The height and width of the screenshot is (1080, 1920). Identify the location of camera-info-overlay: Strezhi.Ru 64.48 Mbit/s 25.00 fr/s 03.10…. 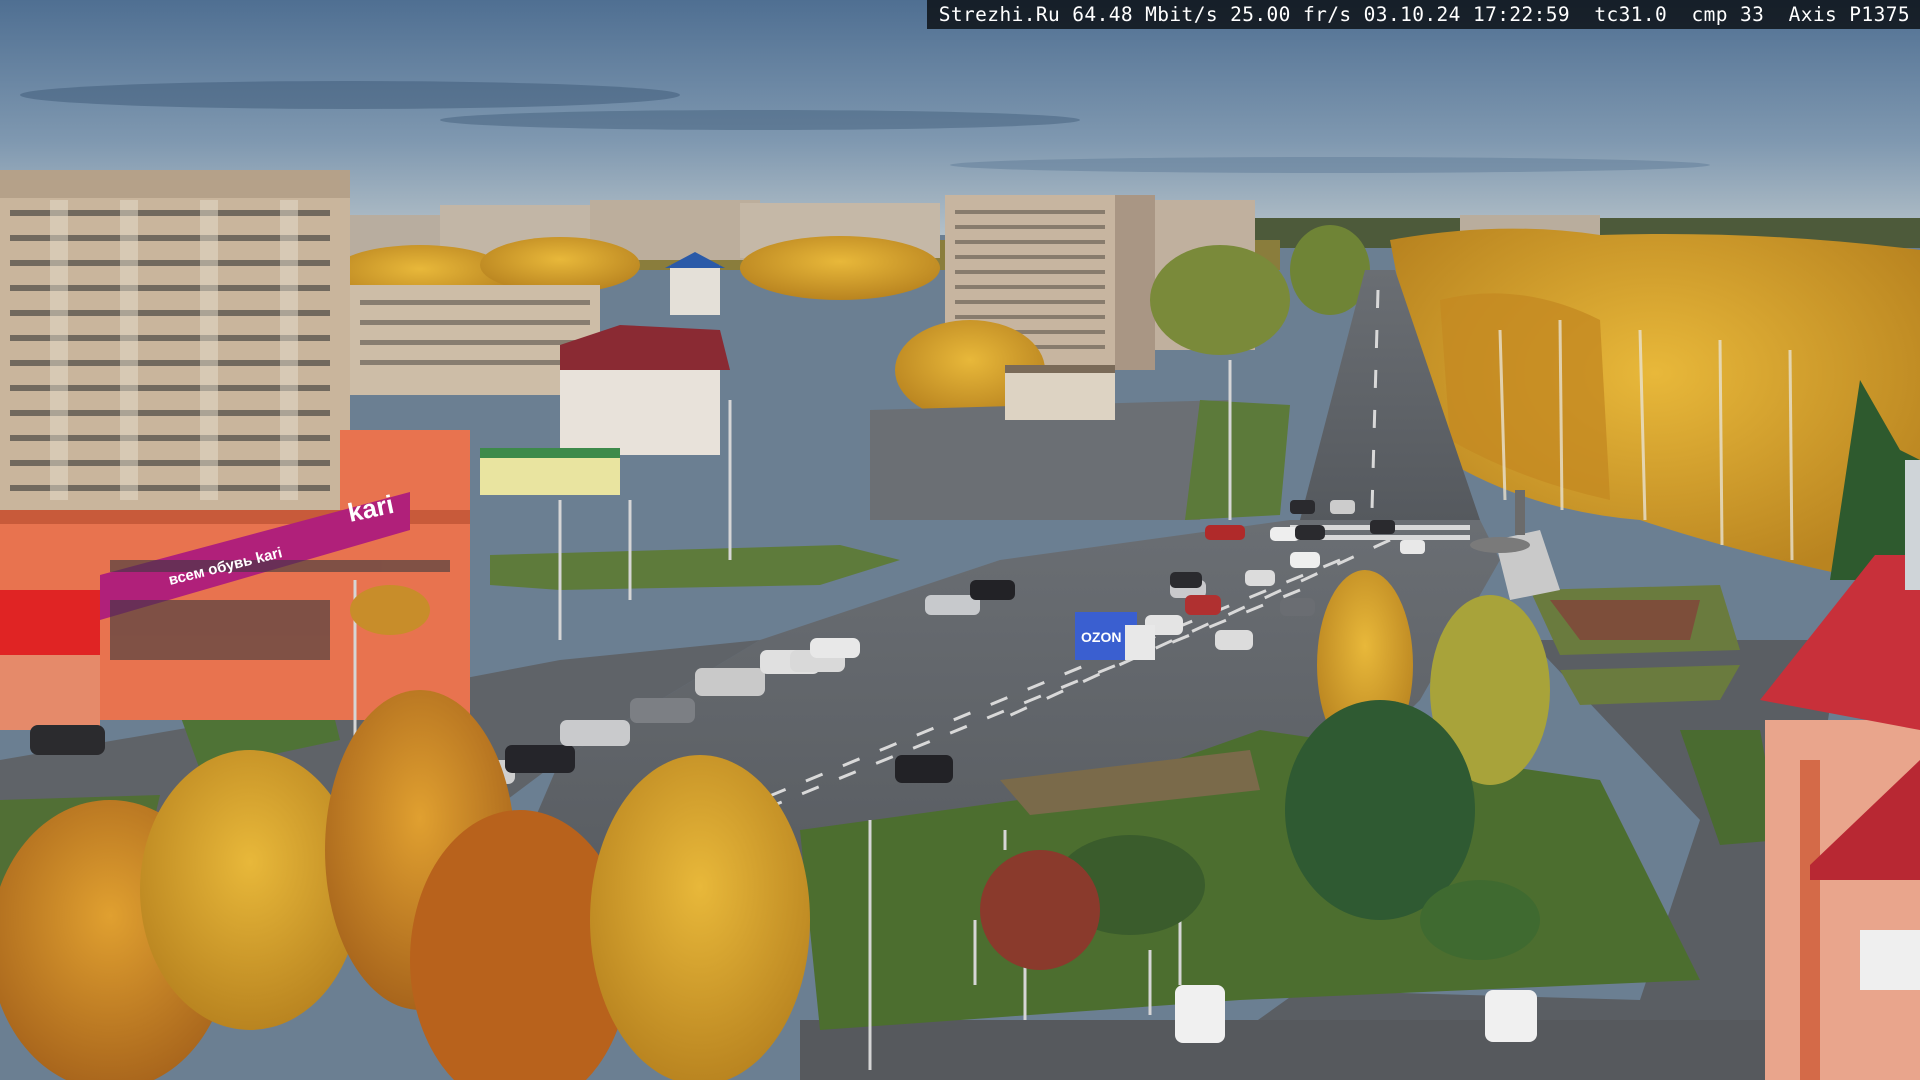
(1423, 14).